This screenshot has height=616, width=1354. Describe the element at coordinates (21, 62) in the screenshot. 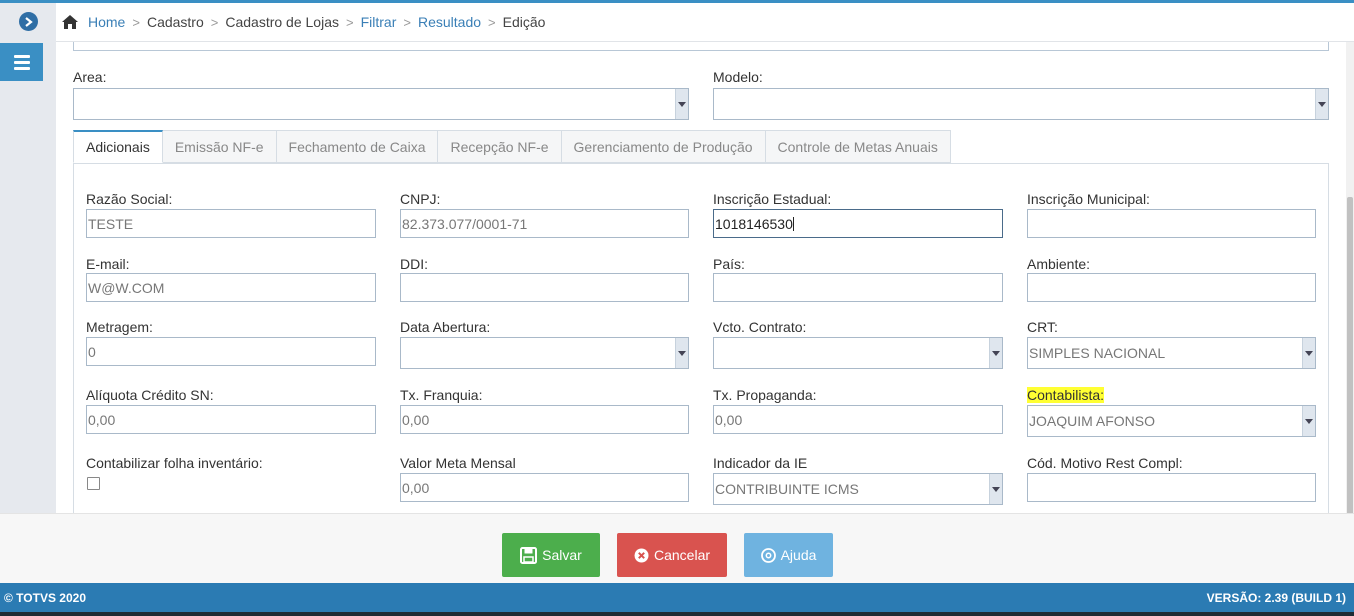

I see `hamburger-menu-icon` at that location.